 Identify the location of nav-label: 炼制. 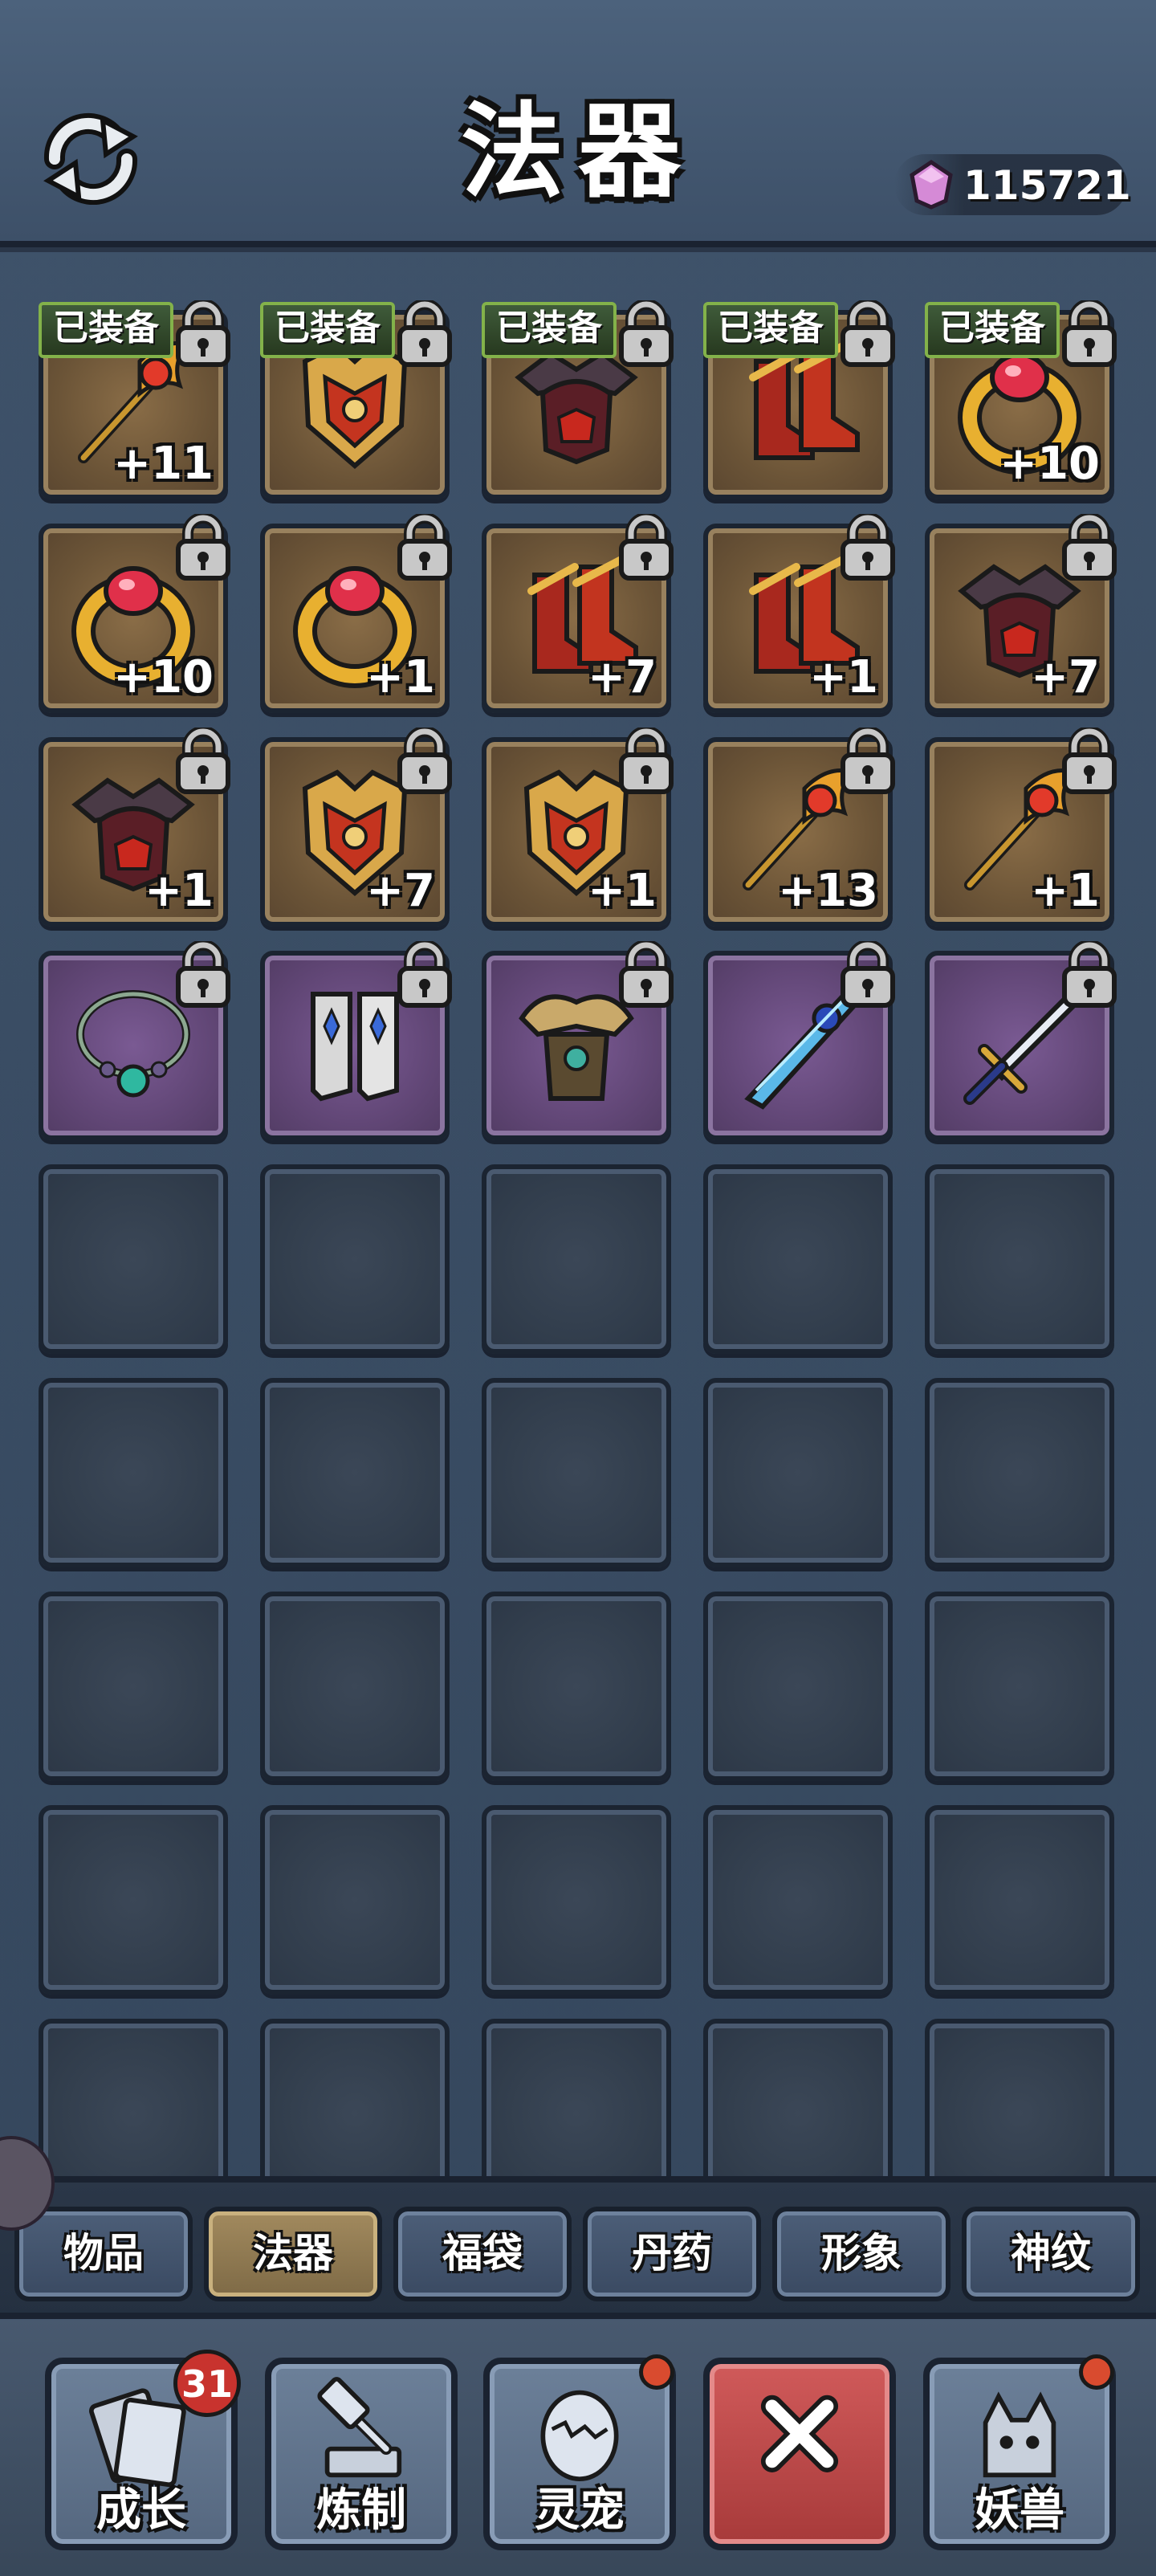
(361, 2510).